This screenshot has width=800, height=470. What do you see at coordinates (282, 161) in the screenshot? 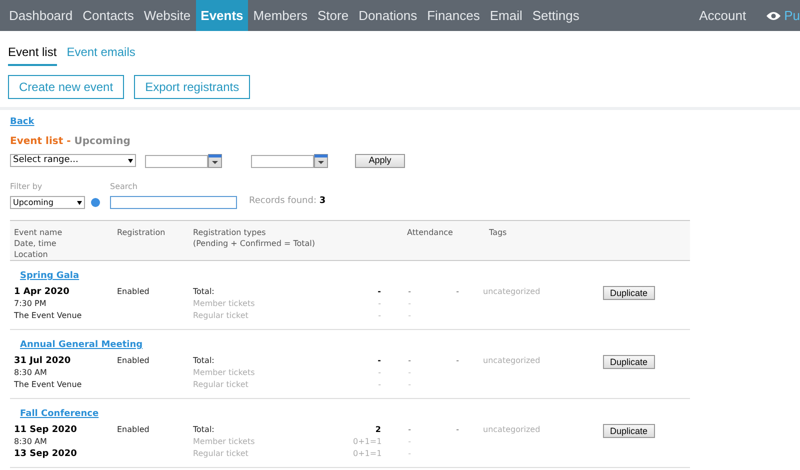
I see `date-to-field` at bounding box center [282, 161].